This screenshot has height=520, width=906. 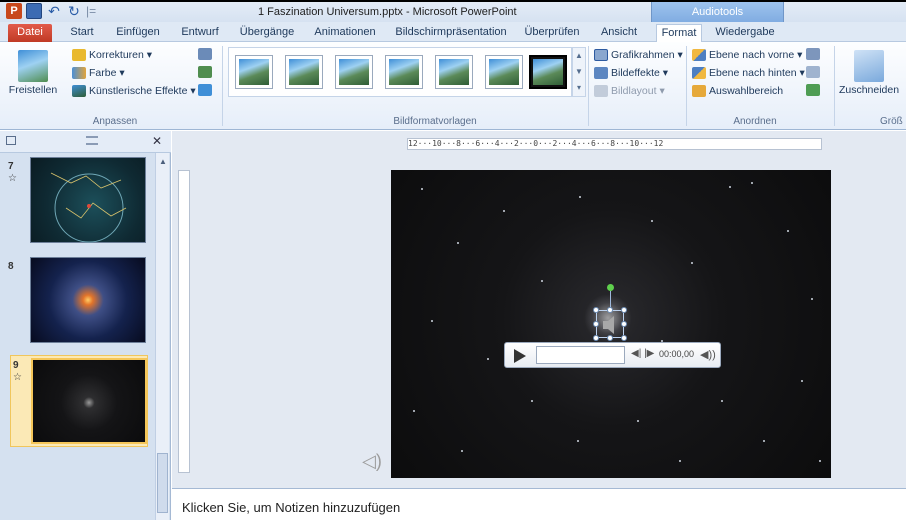 I want to click on kuenstlerische-effekte-icon, so click(x=79, y=91).